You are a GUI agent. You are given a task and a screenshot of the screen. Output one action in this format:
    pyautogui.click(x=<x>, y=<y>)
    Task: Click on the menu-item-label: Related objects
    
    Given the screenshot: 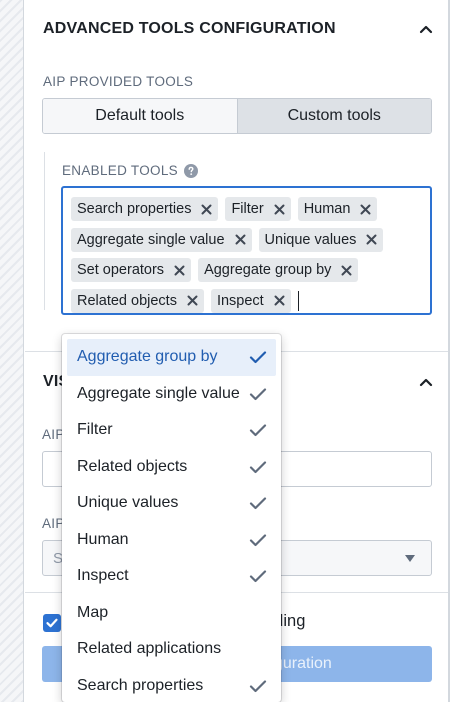 What is the action you would take?
    pyautogui.click(x=132, y=466)
    